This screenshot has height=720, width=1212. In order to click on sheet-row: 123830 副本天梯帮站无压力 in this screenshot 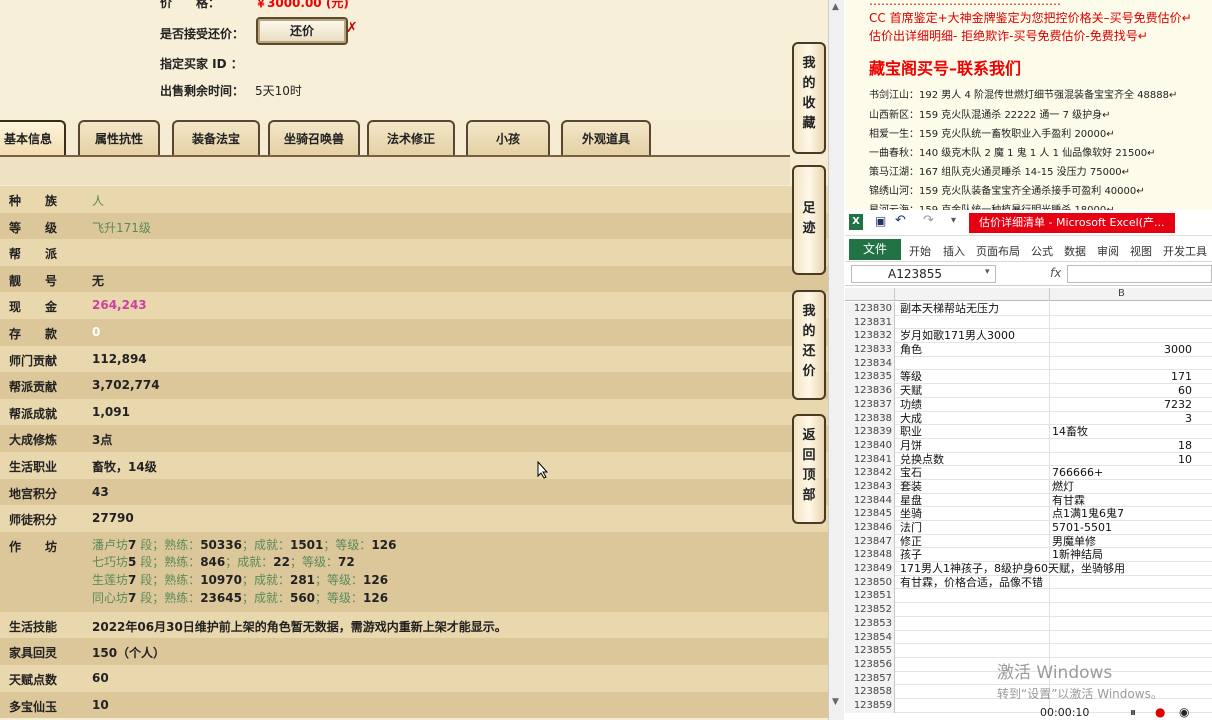, I will do `click(1028, 309)`.